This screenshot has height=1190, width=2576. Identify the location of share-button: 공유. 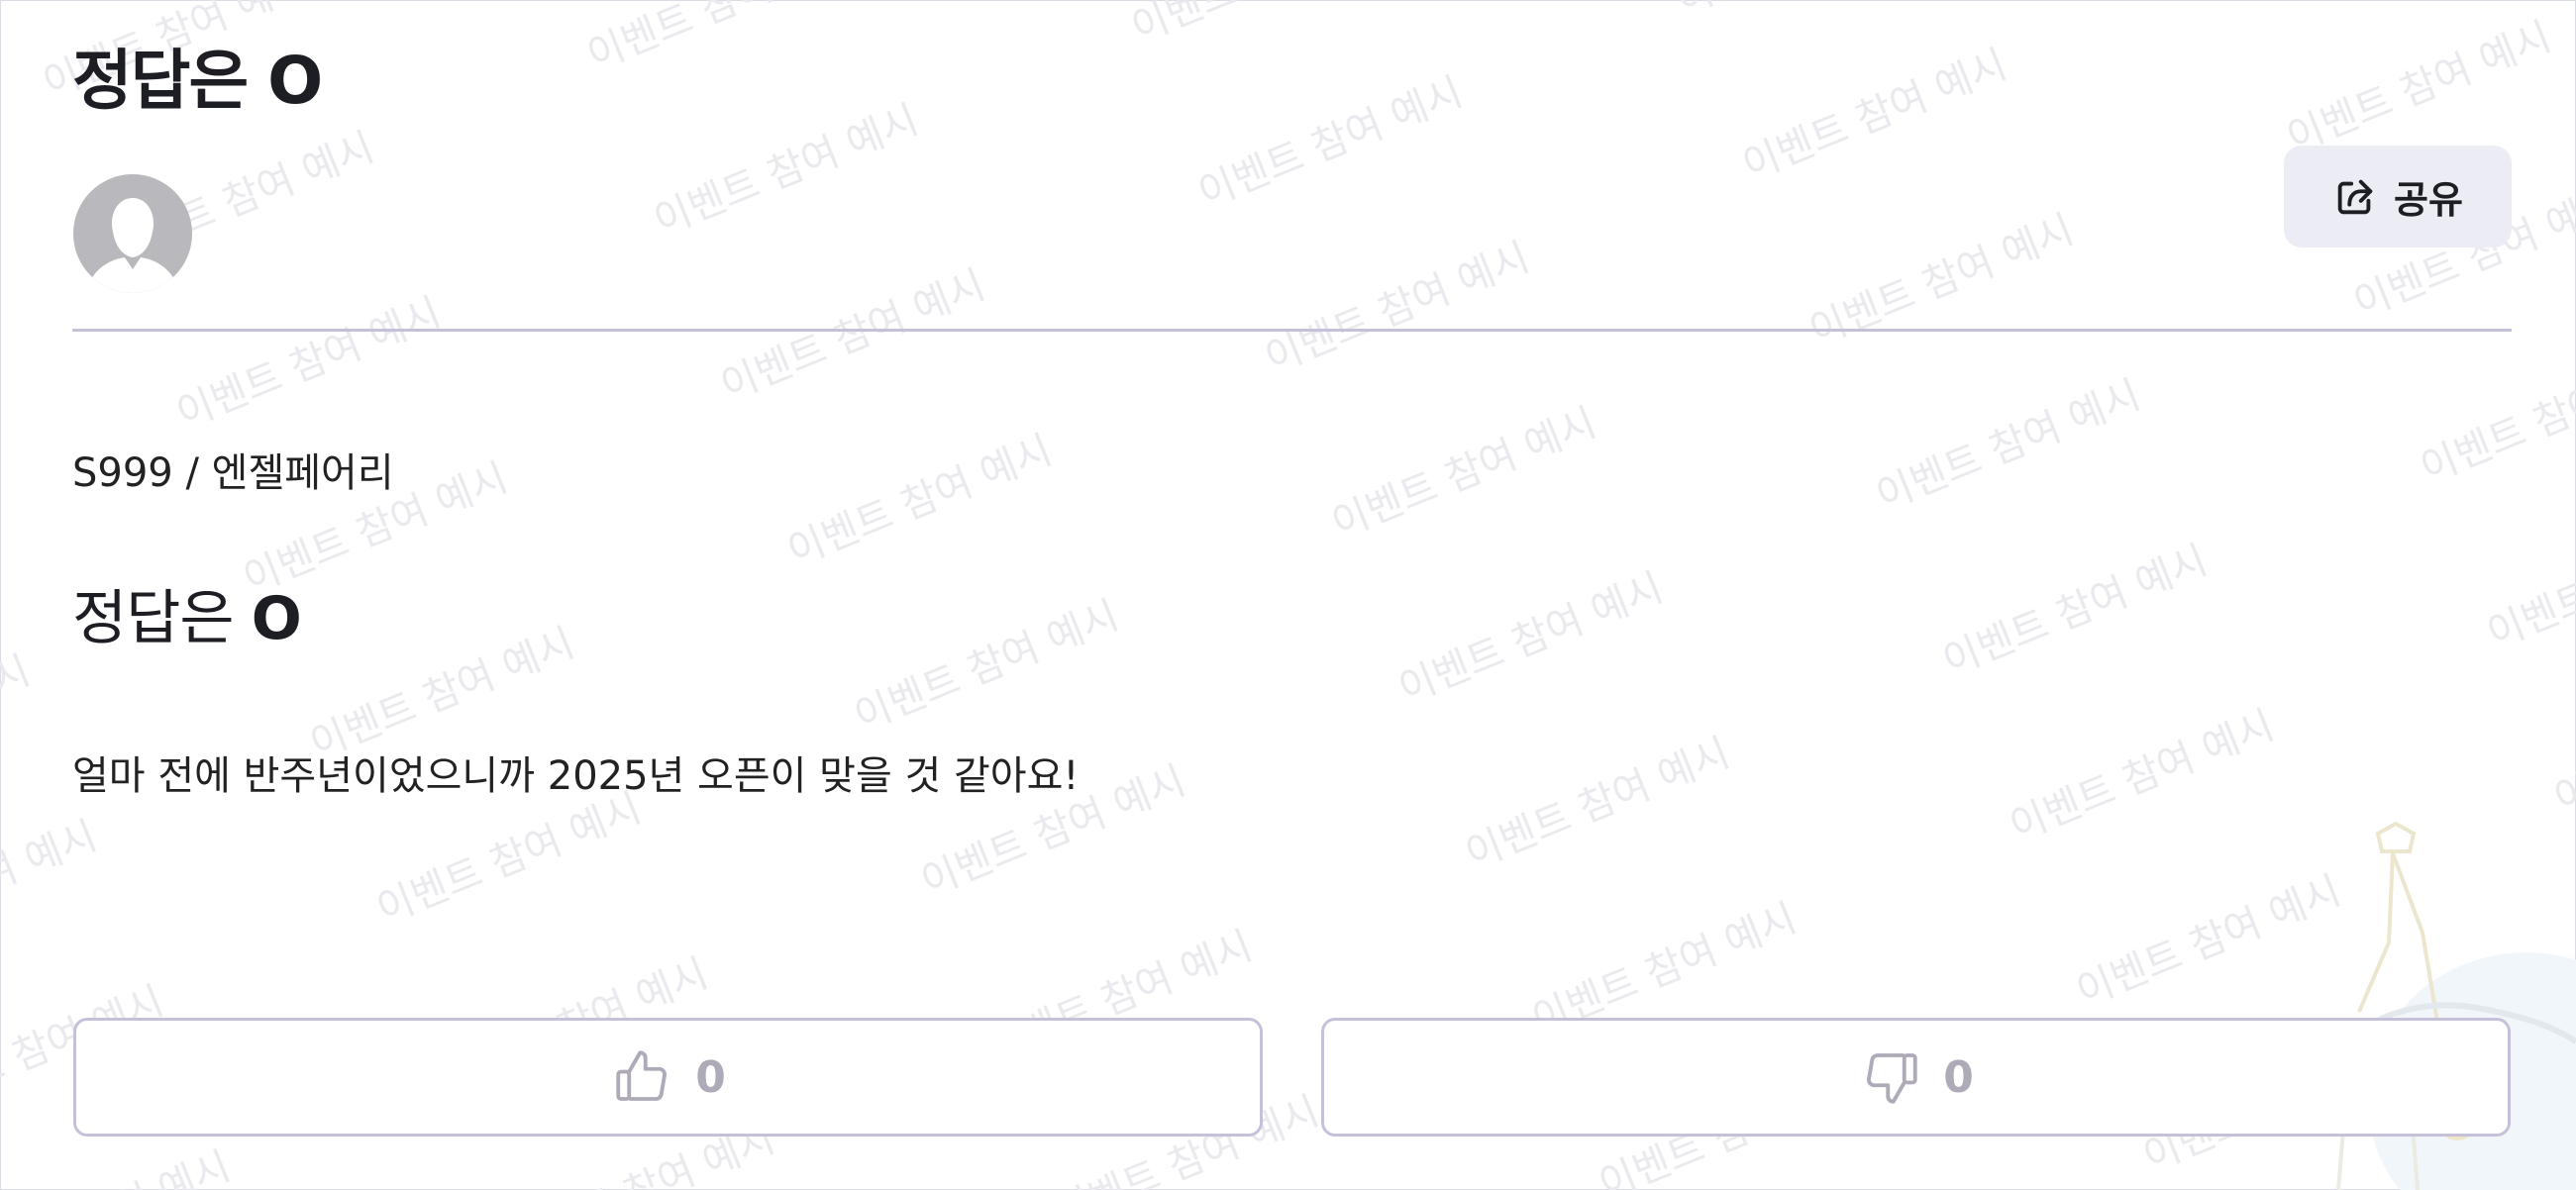
(2398, 197).